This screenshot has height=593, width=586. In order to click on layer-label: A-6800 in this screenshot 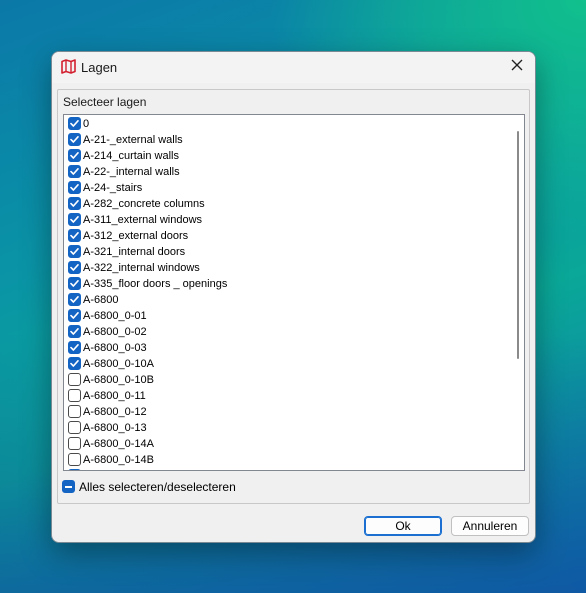, I will do `click(101, 300)`.